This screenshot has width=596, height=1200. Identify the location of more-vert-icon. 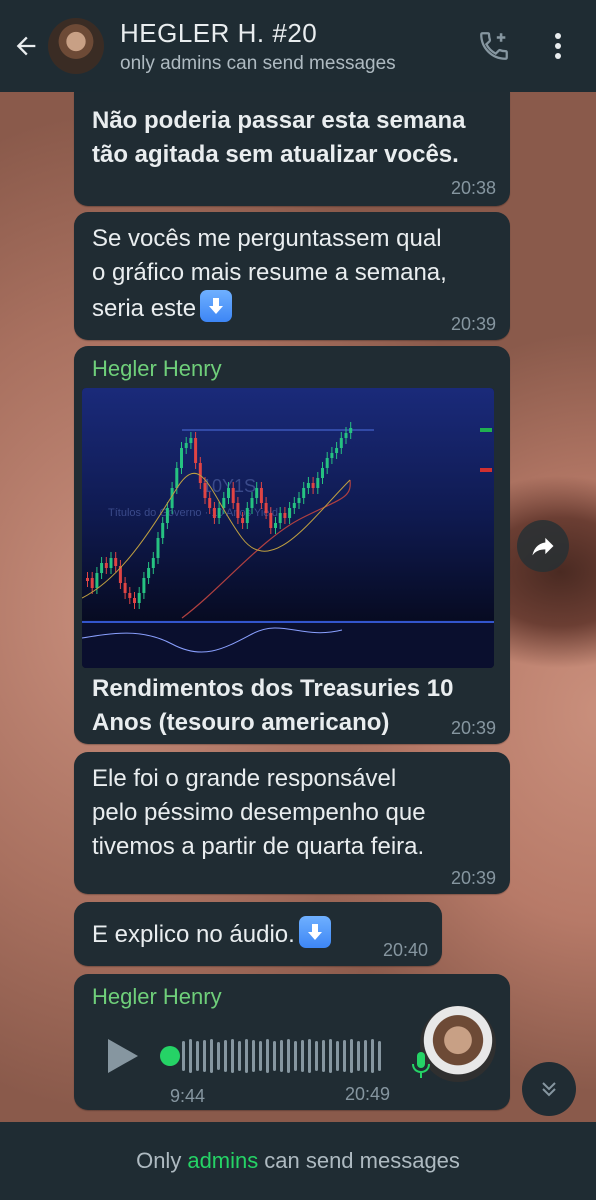
(558, 46).